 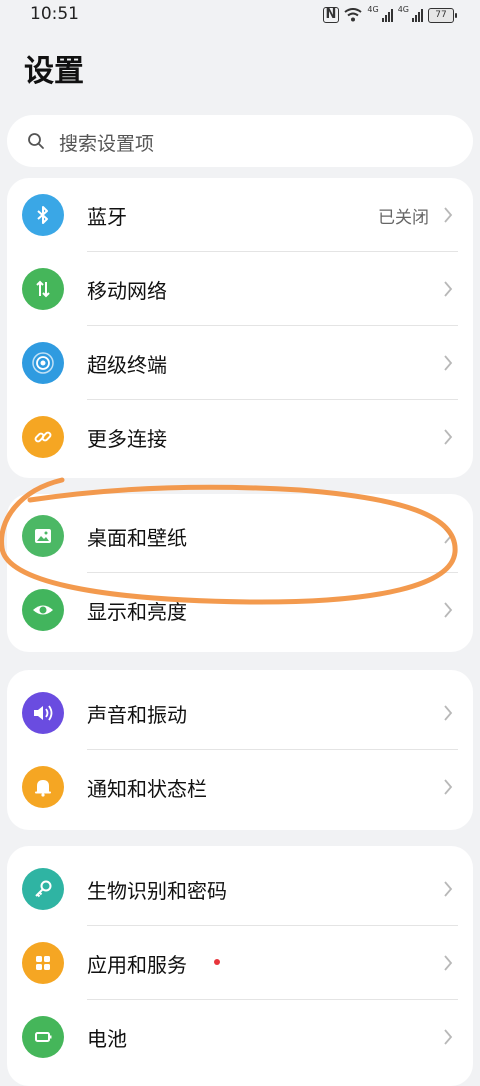 I want to click on setting-value: 已关闭, so click(x=403, y=218).